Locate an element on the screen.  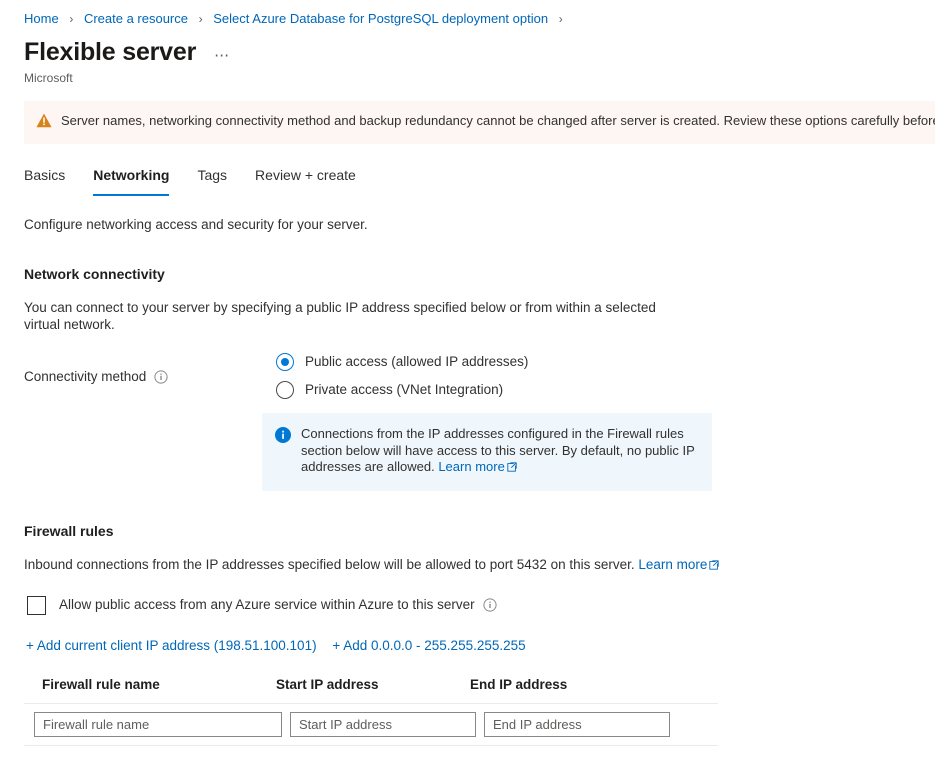
section-title-network-connectivity: Network connectivity is located at coordinates (94, 274).